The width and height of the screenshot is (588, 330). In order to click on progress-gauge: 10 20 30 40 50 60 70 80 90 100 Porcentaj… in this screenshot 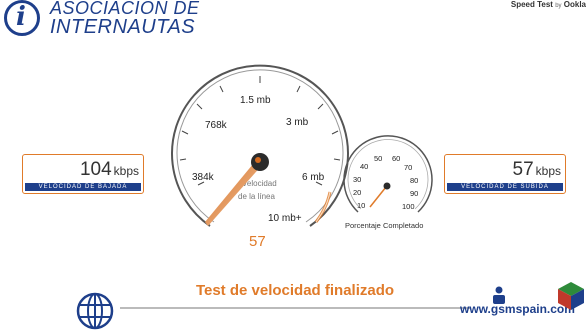, I will do `click(388, 182)`.